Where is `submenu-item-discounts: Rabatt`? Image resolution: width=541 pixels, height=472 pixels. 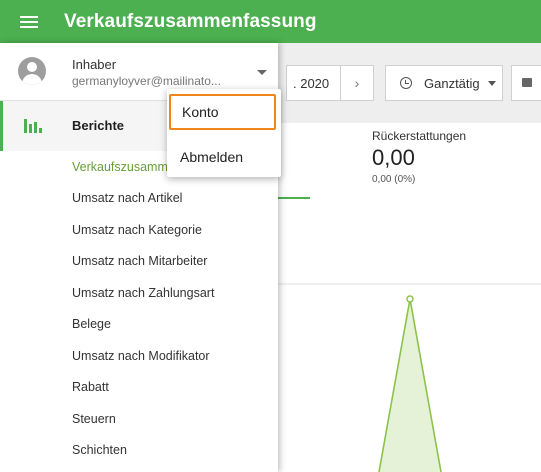
submenu-item-discounts: Rabatt is located at coordinates (139, 388).